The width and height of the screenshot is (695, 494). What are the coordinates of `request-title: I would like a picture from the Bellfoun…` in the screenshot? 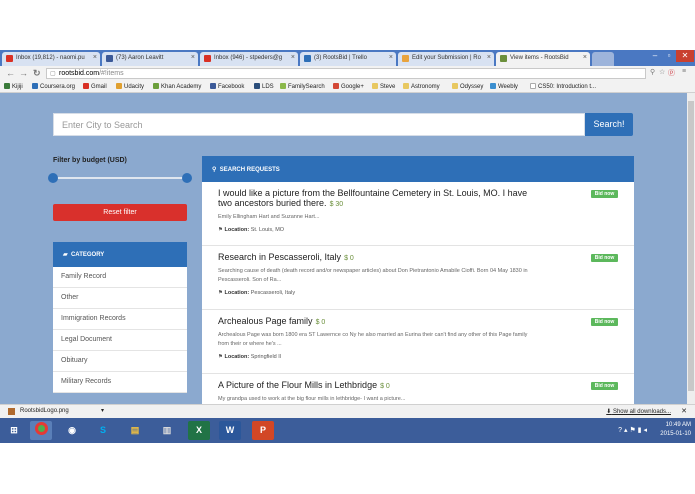 It's located at (372, 198).